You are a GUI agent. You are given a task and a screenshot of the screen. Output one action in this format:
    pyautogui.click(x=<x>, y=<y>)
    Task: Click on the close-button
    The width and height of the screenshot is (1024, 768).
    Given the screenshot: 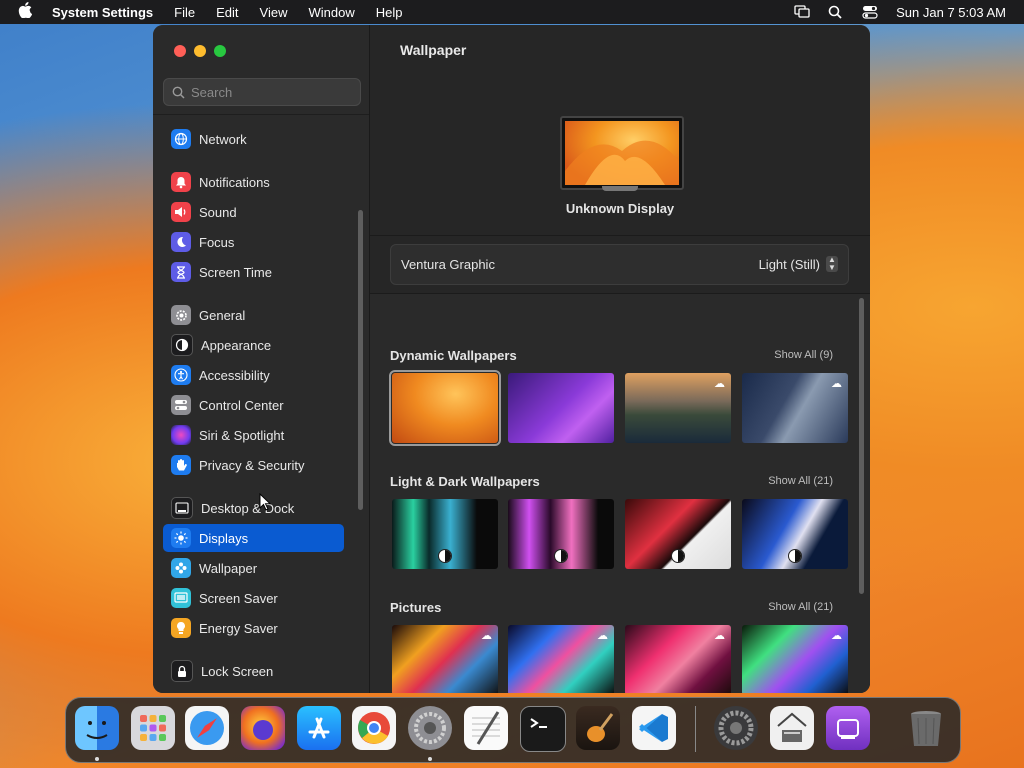 What is the action you would take?
    pyautogui.click(x=180, y=51)
    